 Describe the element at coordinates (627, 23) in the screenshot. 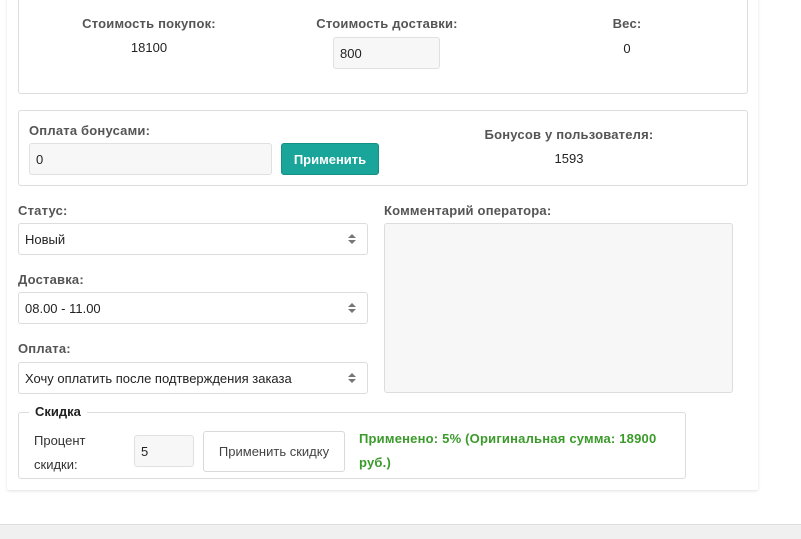

I see `weight-label: Вес:` at that location.